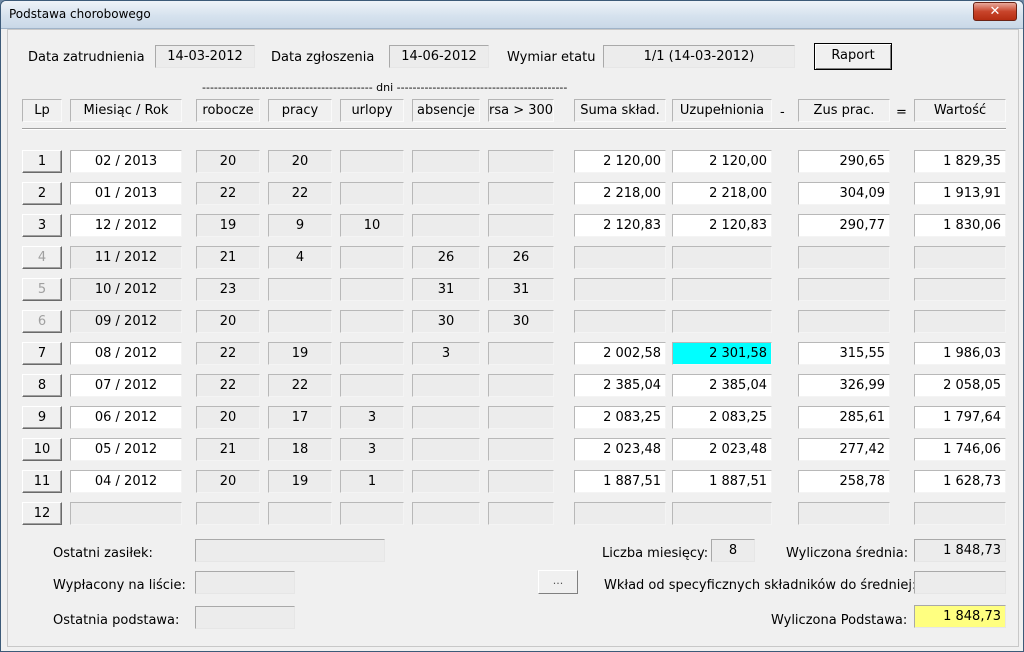 This screenshot has height=652, width=1024. Describe the element at coordinates (620, 385) in the screenshot. I see `cell-suma: 2 385,04` at that location.